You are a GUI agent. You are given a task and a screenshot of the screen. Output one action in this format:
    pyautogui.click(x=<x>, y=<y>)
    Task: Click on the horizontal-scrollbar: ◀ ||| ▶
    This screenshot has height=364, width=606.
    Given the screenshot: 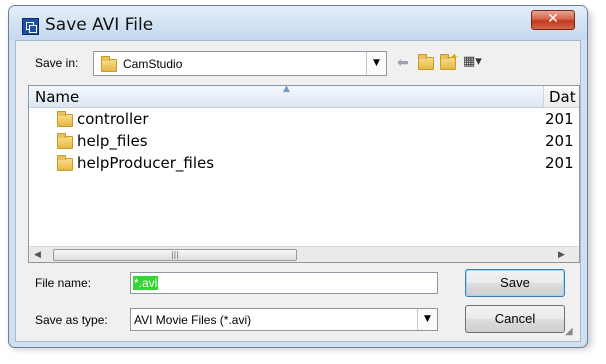 What is the action you would take?
    pyautogui.click(x=304, y=254)
    